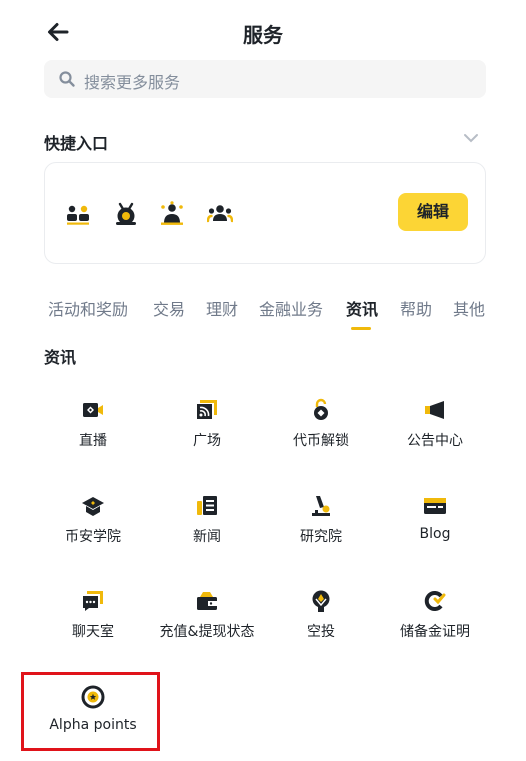 The width and height of the screenshot is (526, 761). Describe the element at coordinates (416, 308) in the screenshot. I see `tab-help: 帮助` at that location.